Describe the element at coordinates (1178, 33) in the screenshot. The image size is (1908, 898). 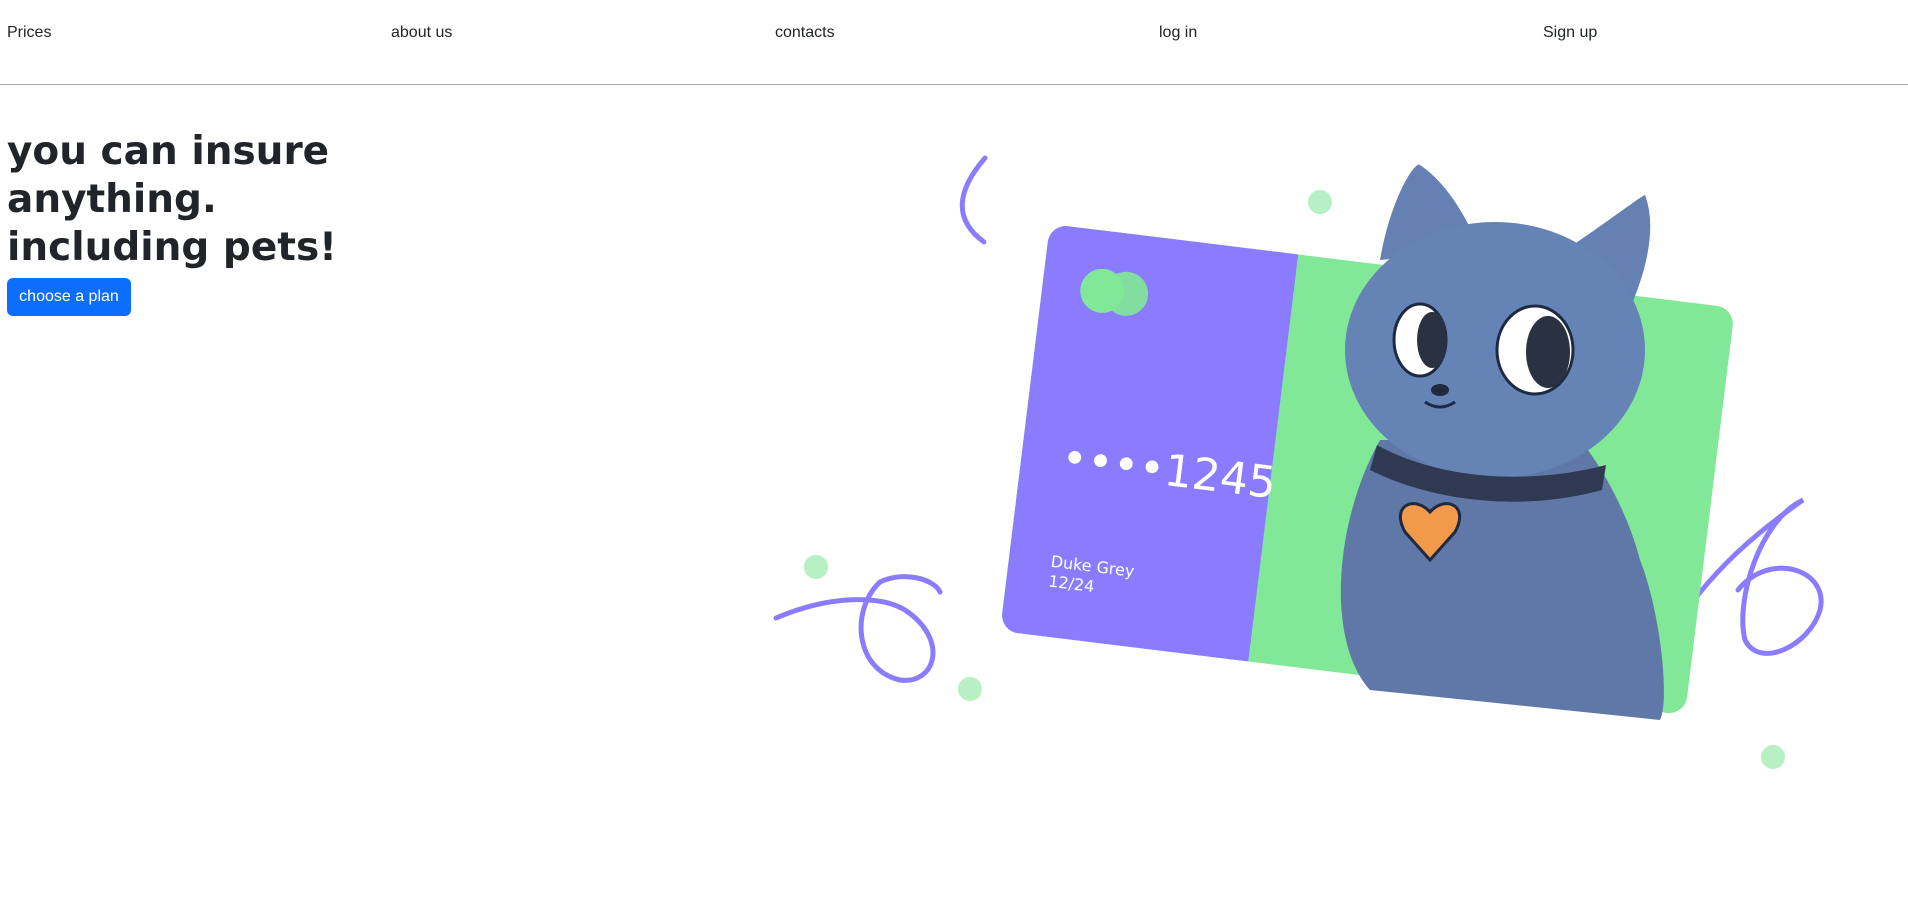
I see `nav-link-log-in: log in` at that location.